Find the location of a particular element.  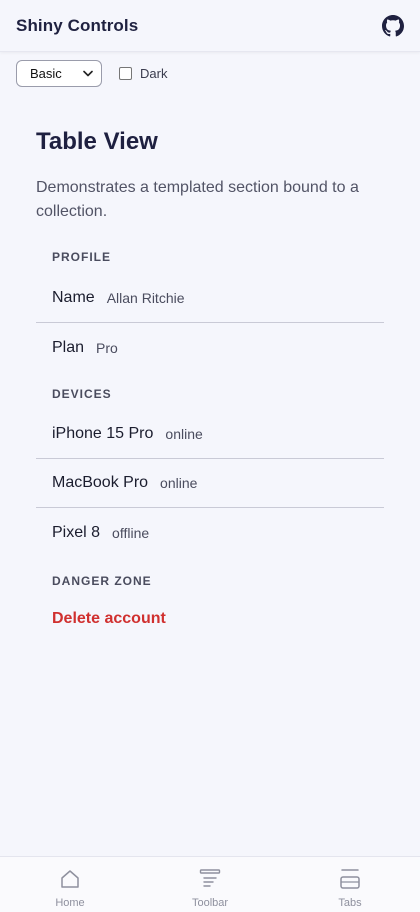

page-title: Table View is located at coordinates (97, 141).